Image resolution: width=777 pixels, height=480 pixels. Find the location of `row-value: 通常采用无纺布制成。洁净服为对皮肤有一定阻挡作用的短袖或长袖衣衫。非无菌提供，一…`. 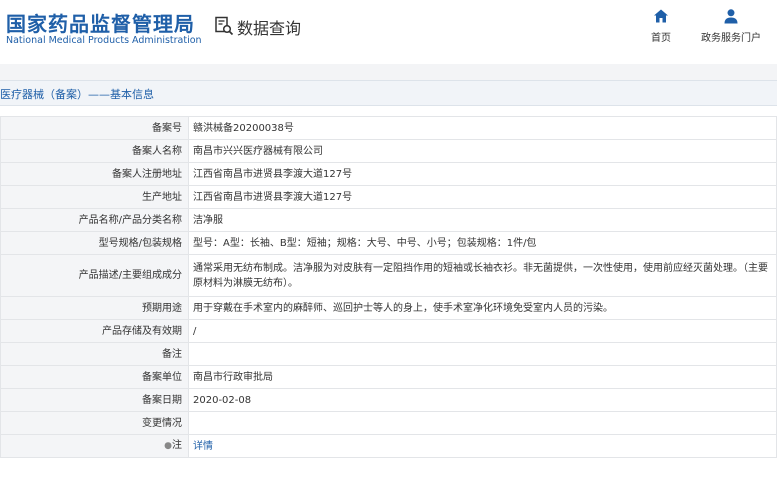

row-value: 通常采用无纺布制成。洁净服为对皮肤有一定阻挡作用的短袖或长袖衣衫。非无菌提供，一… is located at coordinates (482, 275).